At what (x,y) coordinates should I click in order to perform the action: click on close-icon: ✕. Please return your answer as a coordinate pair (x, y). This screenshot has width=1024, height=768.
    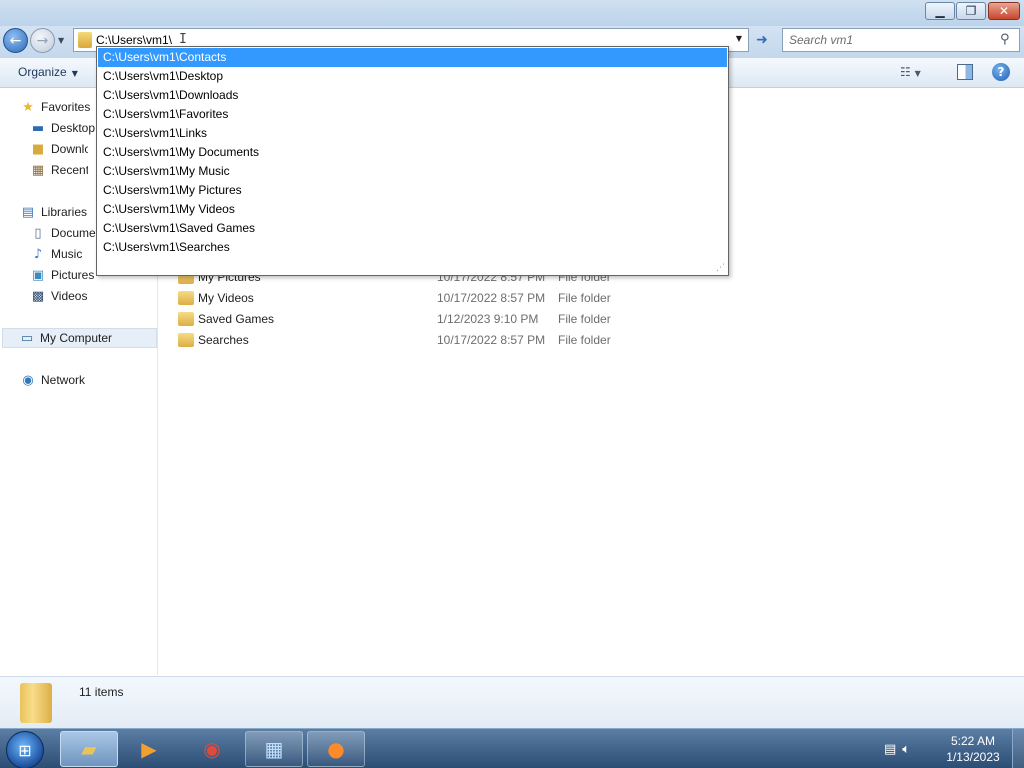
    Looking at the image, I should click on (1004, 11).